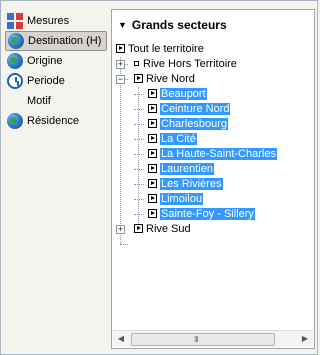 Image resolution: width=320 pixels, height=355 pixels. Describe the element at coordinates (213, 94) in the screenshot. I see `tree-node-beauport: Beauport` at that location.